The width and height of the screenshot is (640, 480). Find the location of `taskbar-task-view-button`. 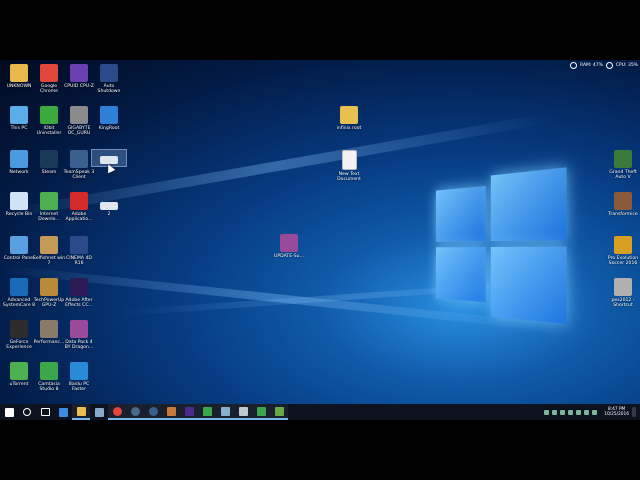

taskbar-task-view-button is located at coordinates (45, 412).